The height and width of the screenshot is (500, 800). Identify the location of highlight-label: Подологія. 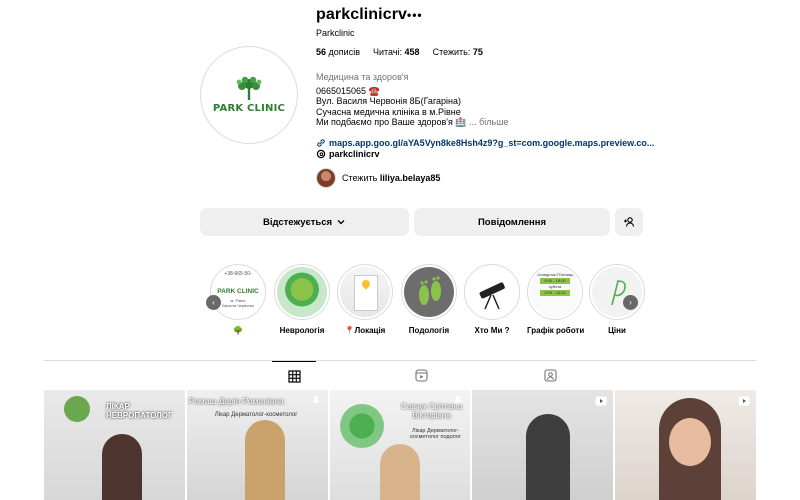
(429, 330).